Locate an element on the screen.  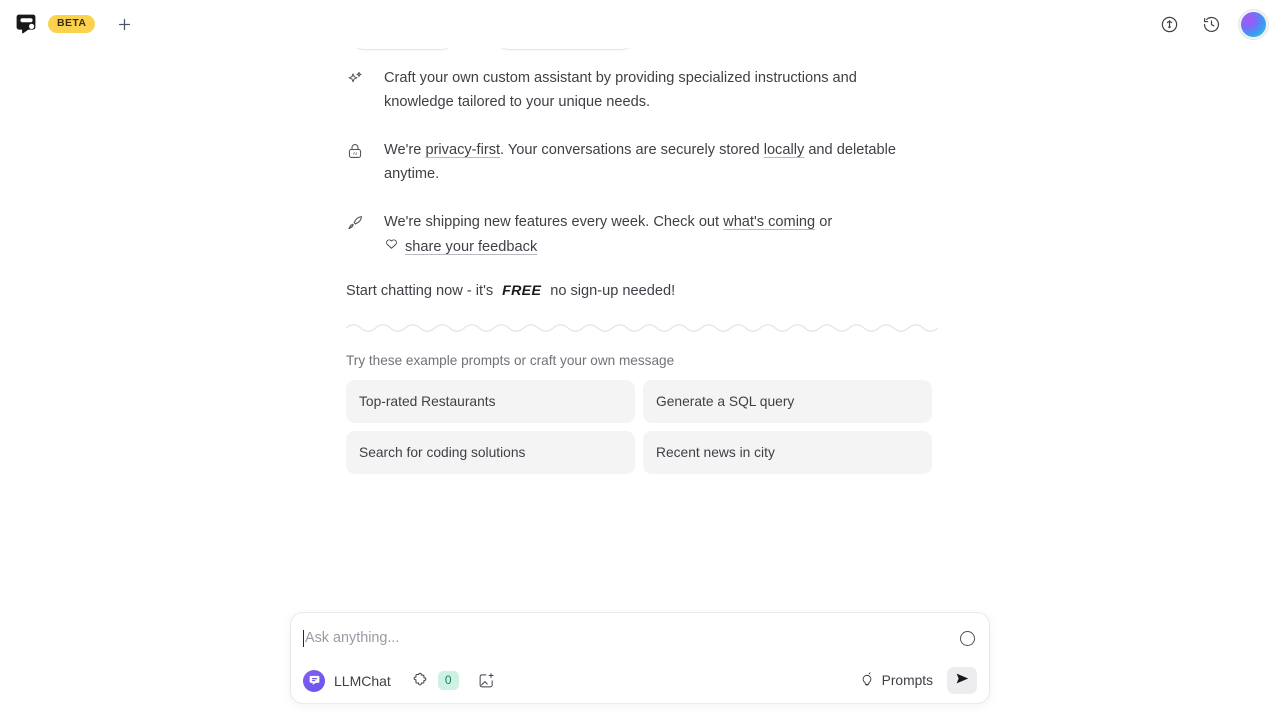
message-composer: LLMChat 0 is located at coordinates (640, 658).